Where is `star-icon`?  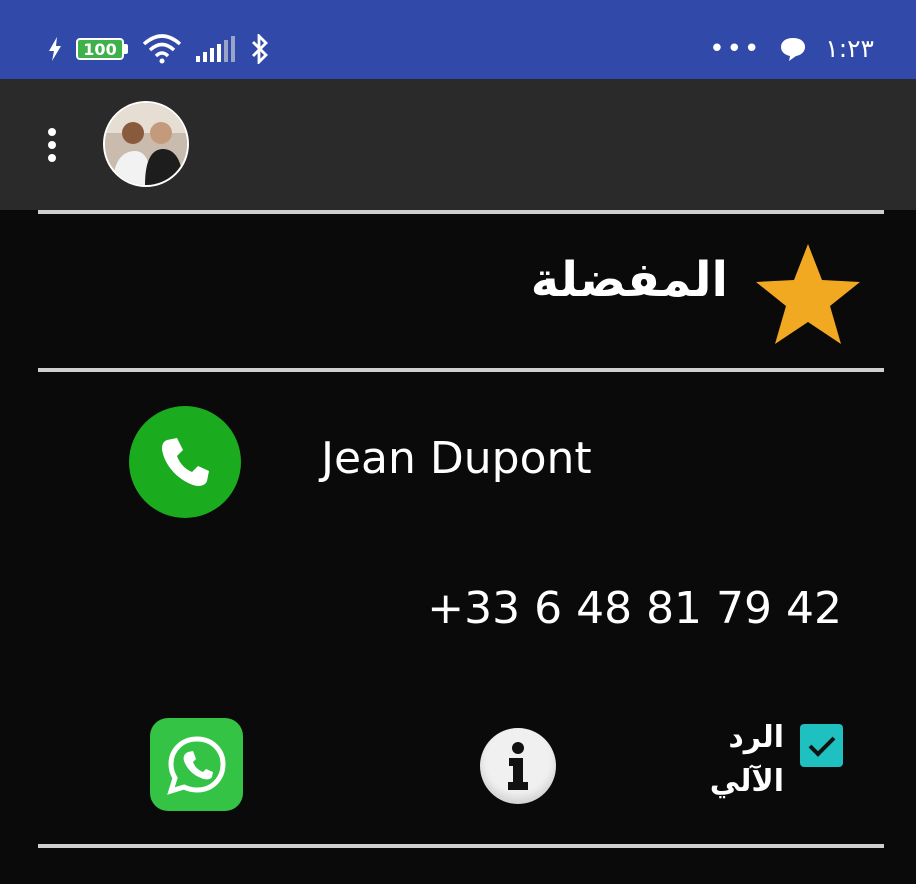 star-icon is located at coordinates (808, 294).